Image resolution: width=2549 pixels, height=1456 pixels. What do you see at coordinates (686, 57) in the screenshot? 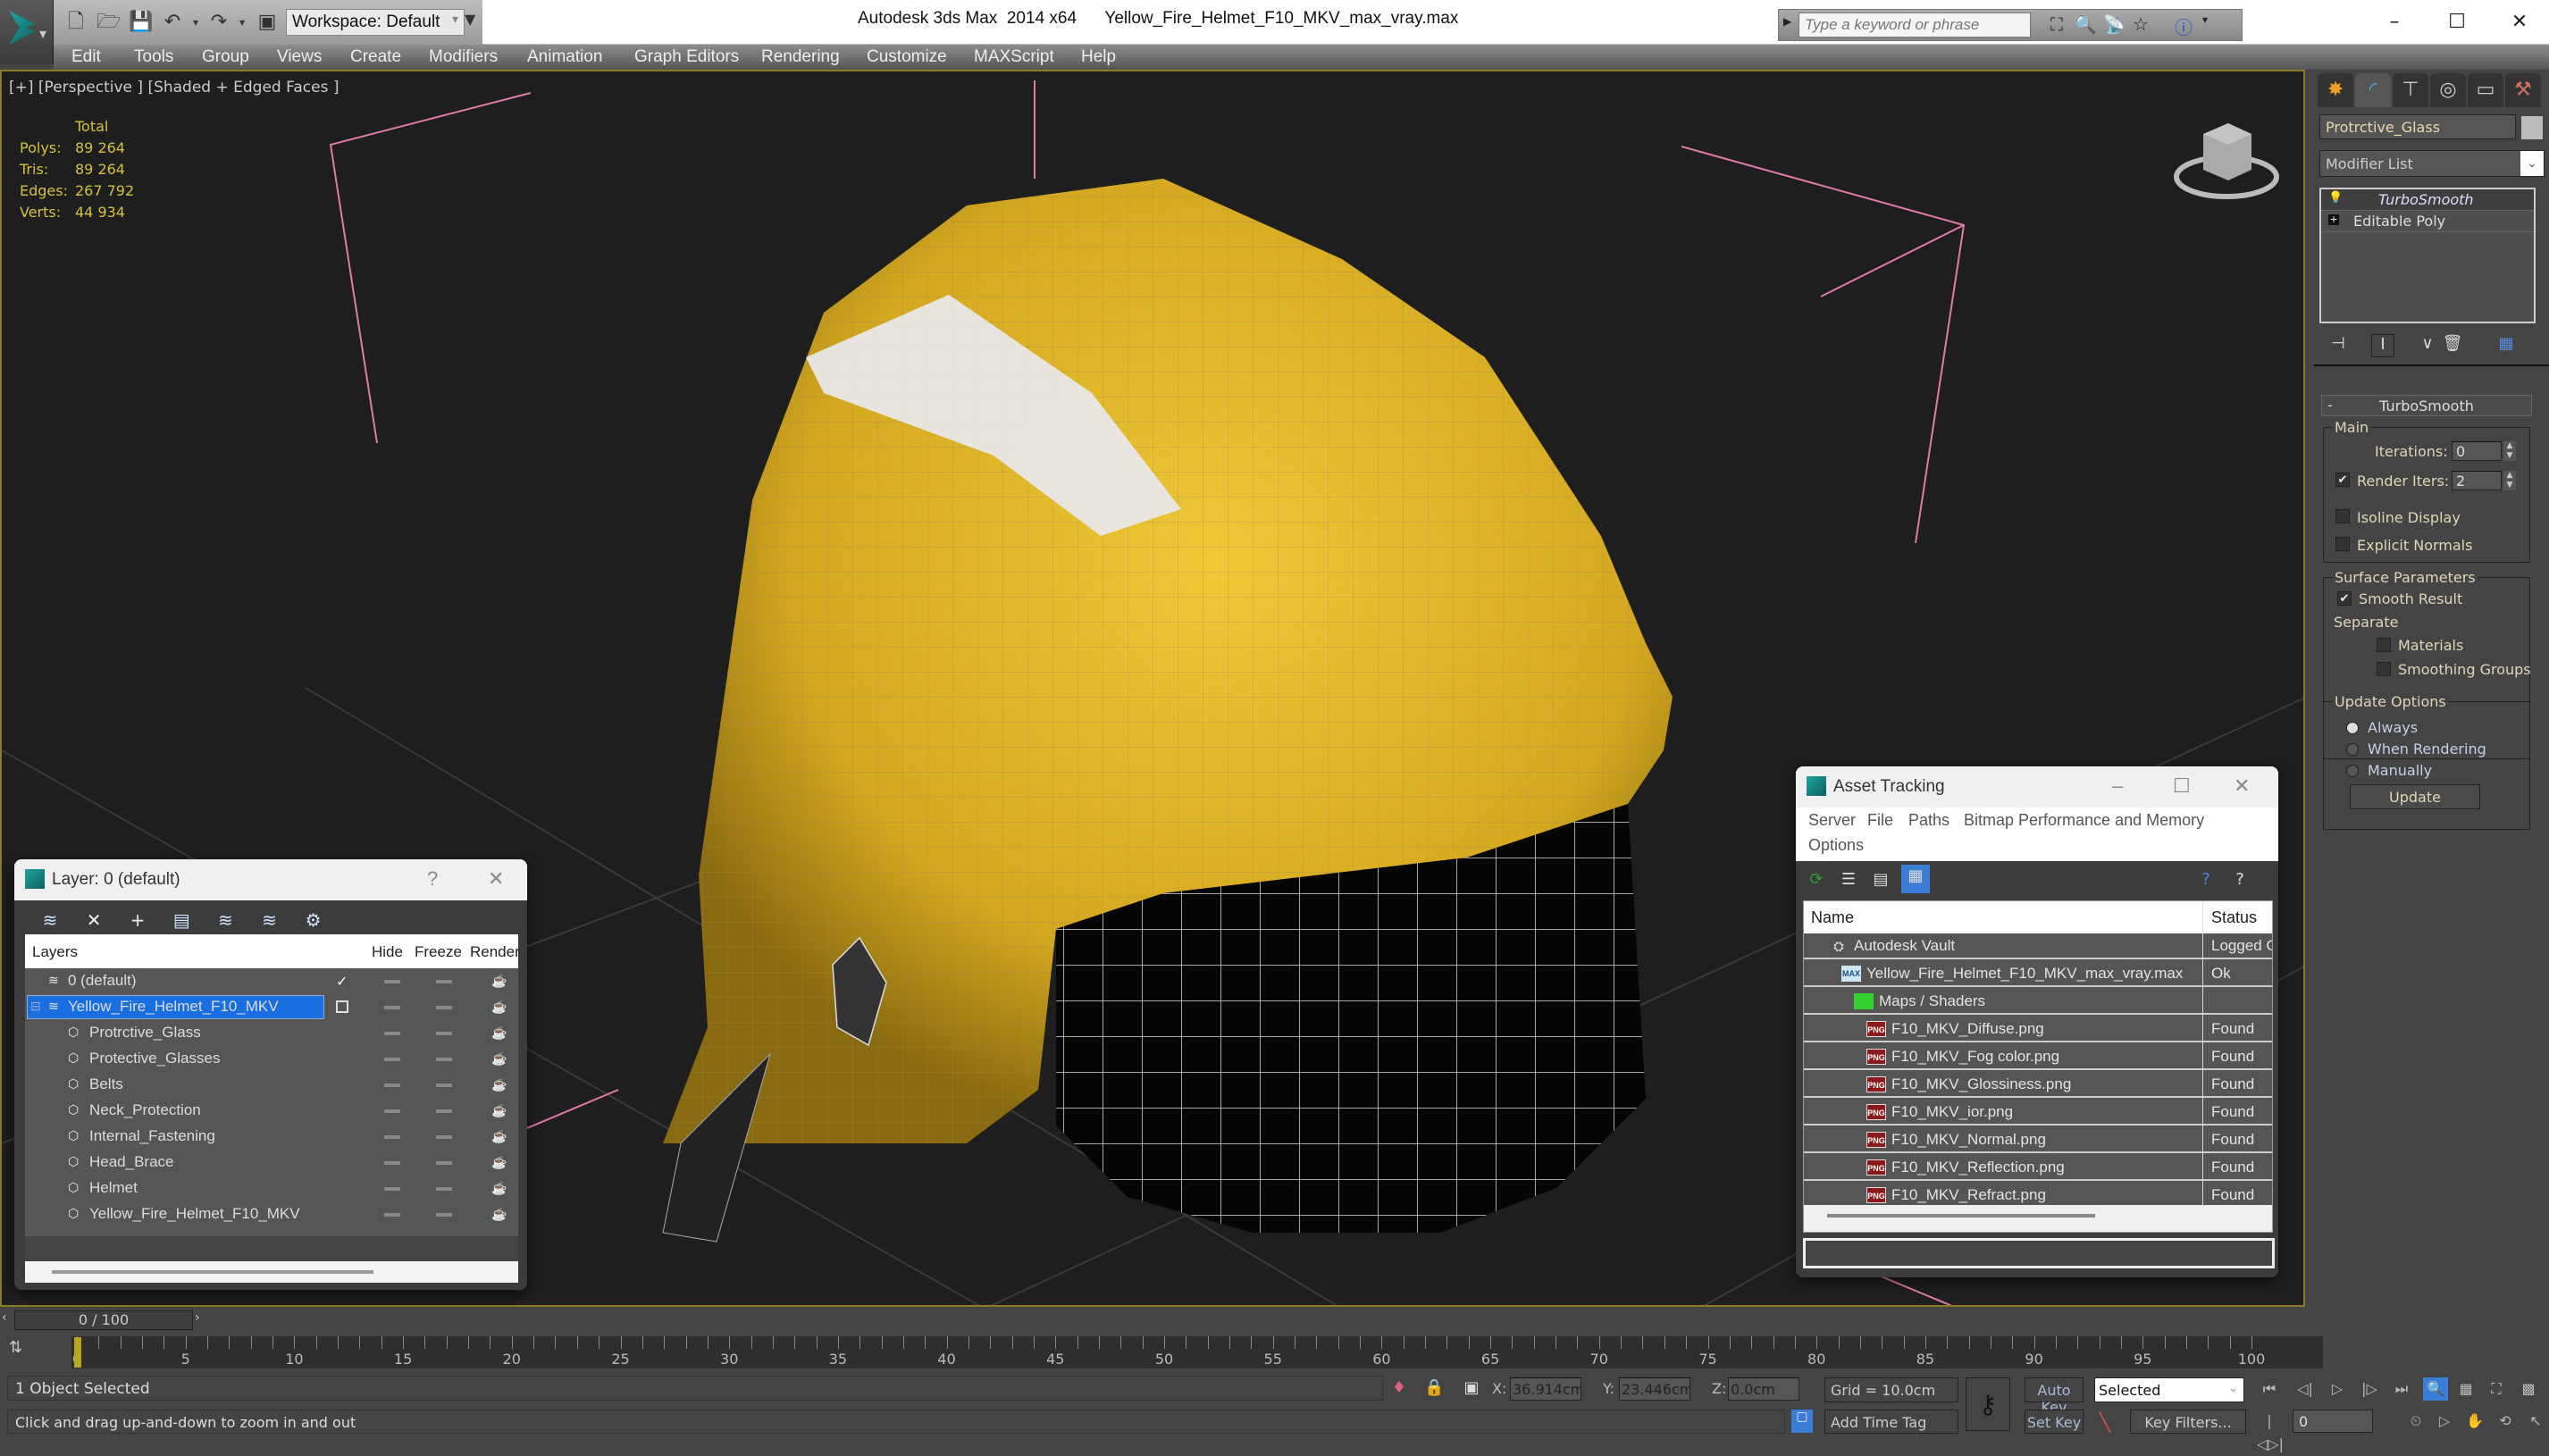
I see `menu-graph-editors: Graph Editors` at bounding box center [686, 57].